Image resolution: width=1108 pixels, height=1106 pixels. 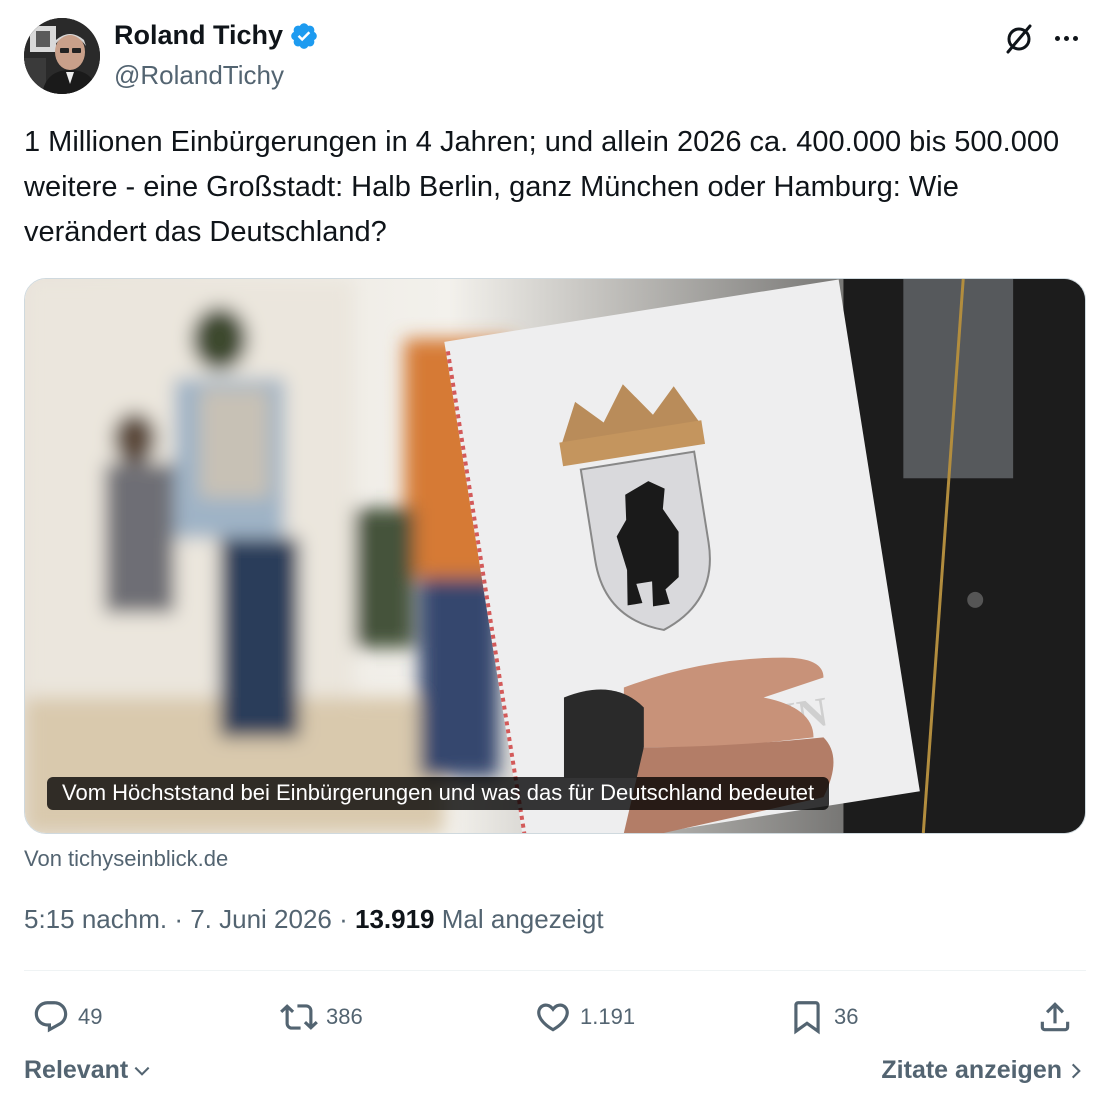 I want to click on reply-count: 49, so click(x=90, y=1016).